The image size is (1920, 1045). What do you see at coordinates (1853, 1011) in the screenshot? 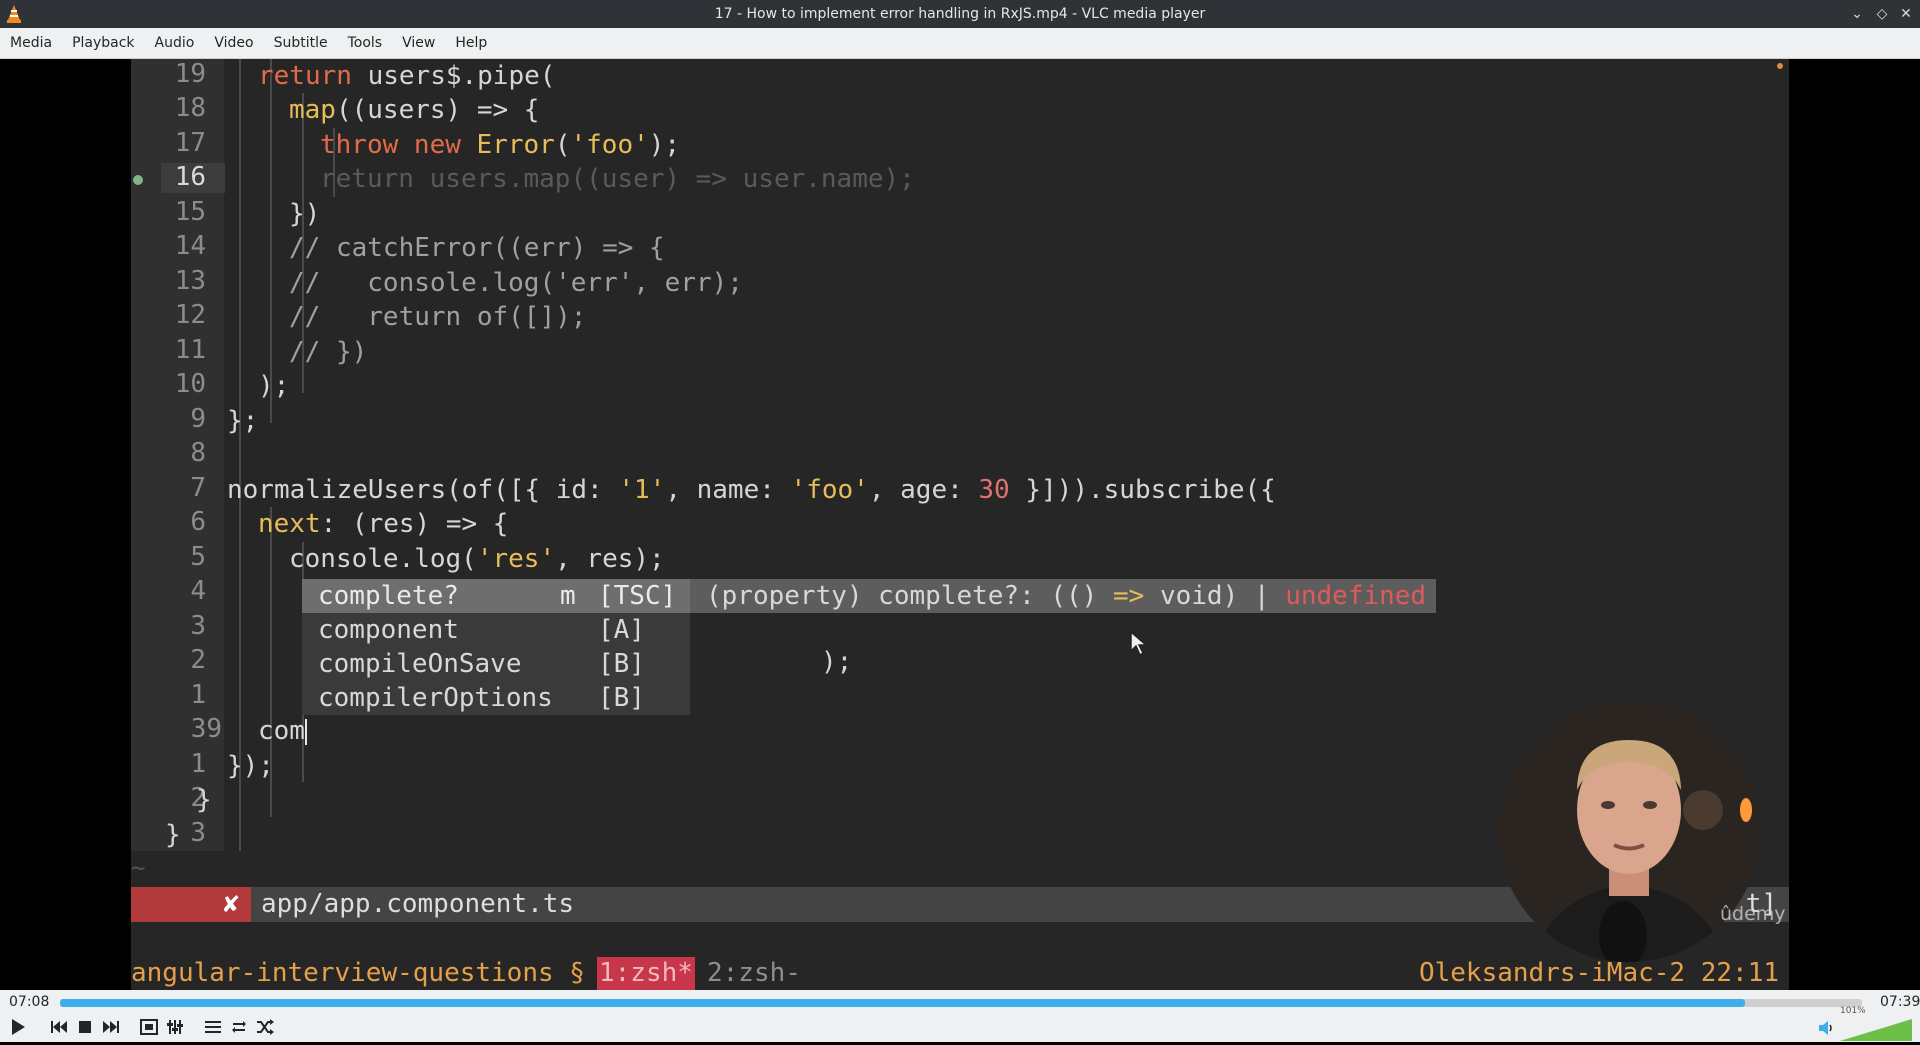
I see `volume-percent: 101%` at bounding box center [1853, 1011].